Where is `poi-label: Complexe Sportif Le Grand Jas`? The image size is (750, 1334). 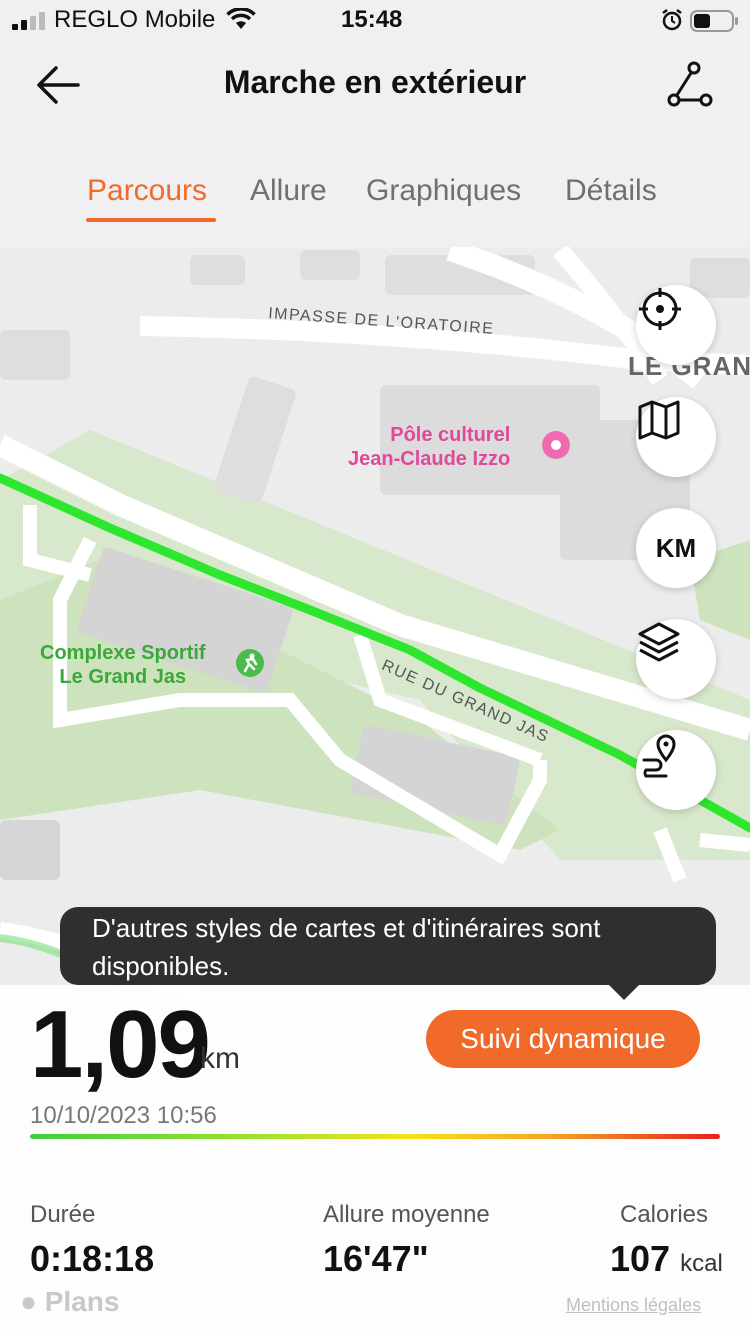 poi-label: Complexe Sportif Le Grand Jas is located at coordinates (123, 665).